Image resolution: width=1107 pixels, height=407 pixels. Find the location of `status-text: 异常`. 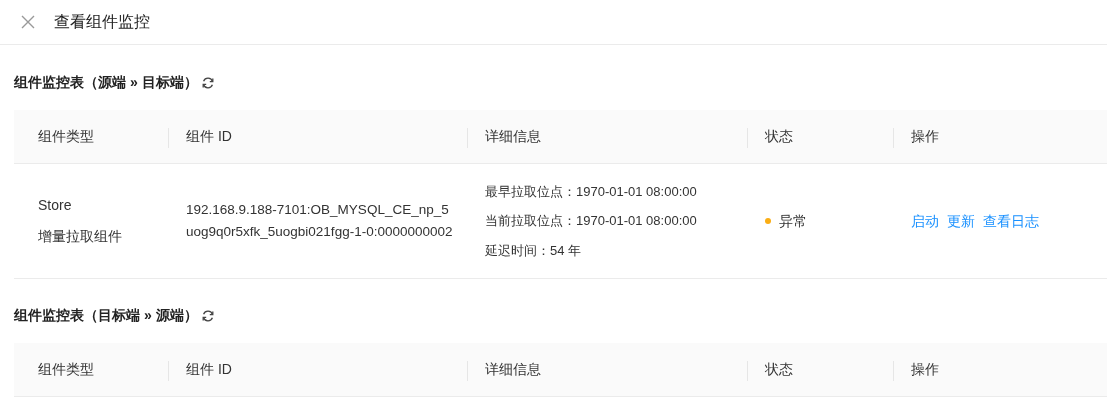

status-text: 异常 is located at coordinates (793, 221).